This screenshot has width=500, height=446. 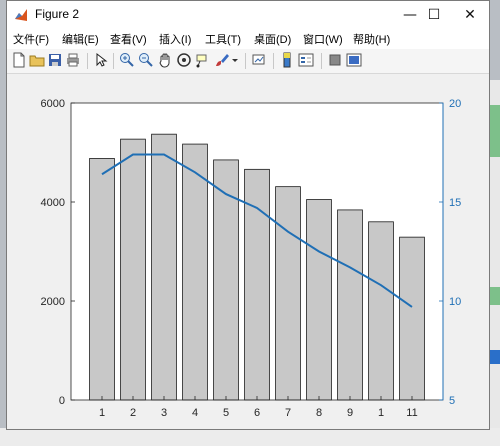 What do you see at coordinates (411, 413) in the screenshot?
I see `x-tick-label: 11` at bounding box center [411, 413].